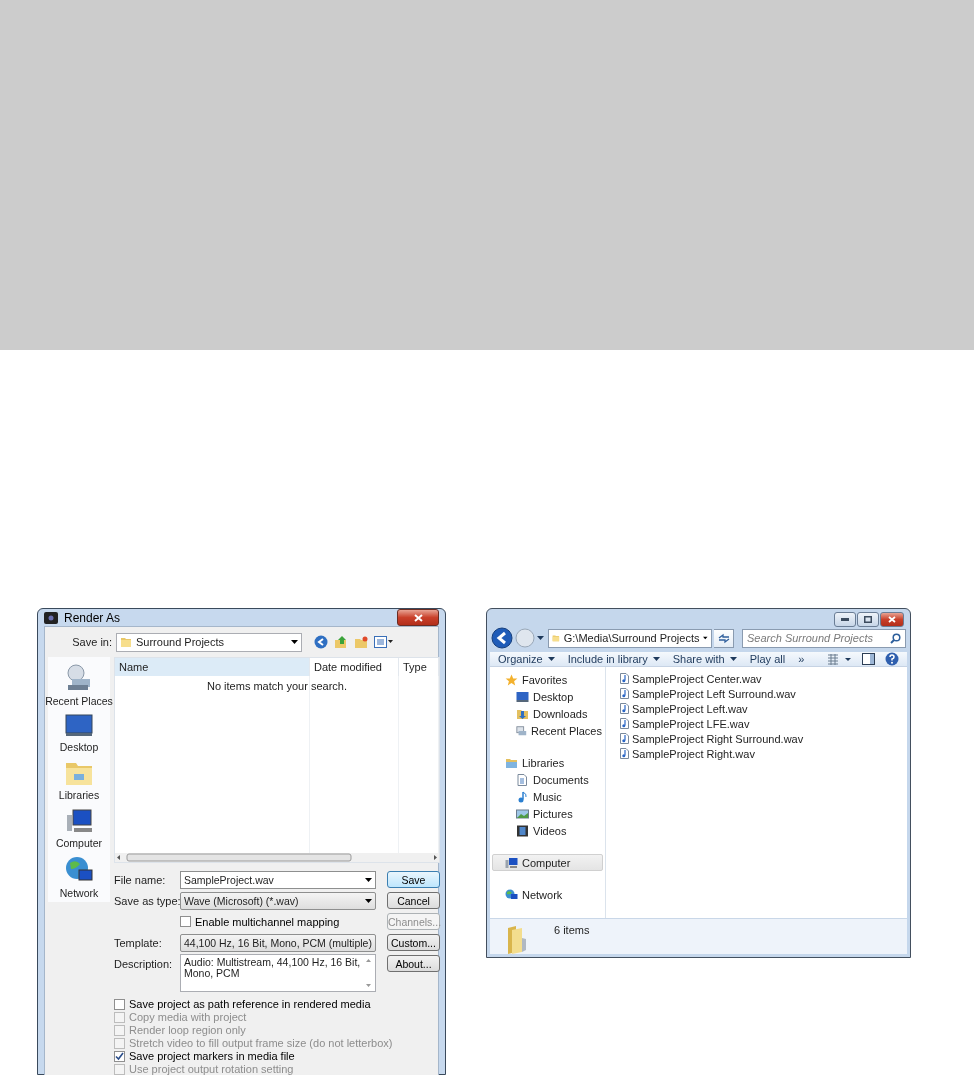  What do you see at coordinates (413, 900) in the screenshot?
I see `dialog-button: Cancel` at bounding box center [413, 900].